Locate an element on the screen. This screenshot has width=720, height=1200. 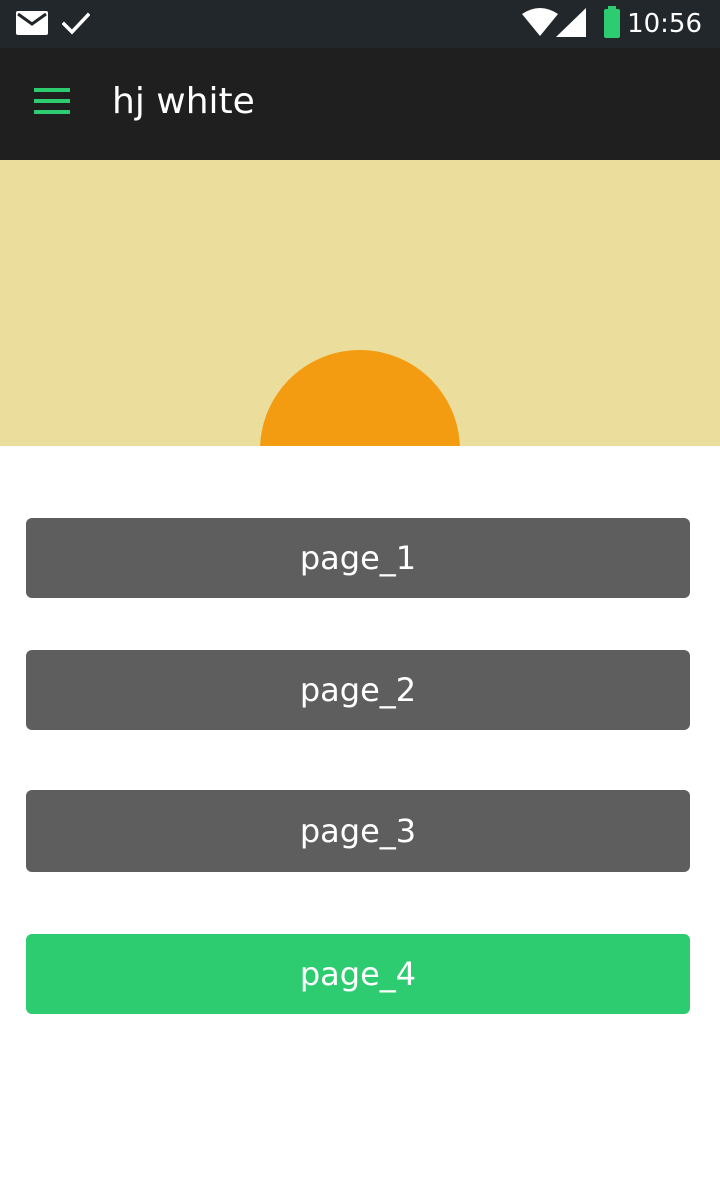
app-bar: hj white is located at coordinates (360, 104).